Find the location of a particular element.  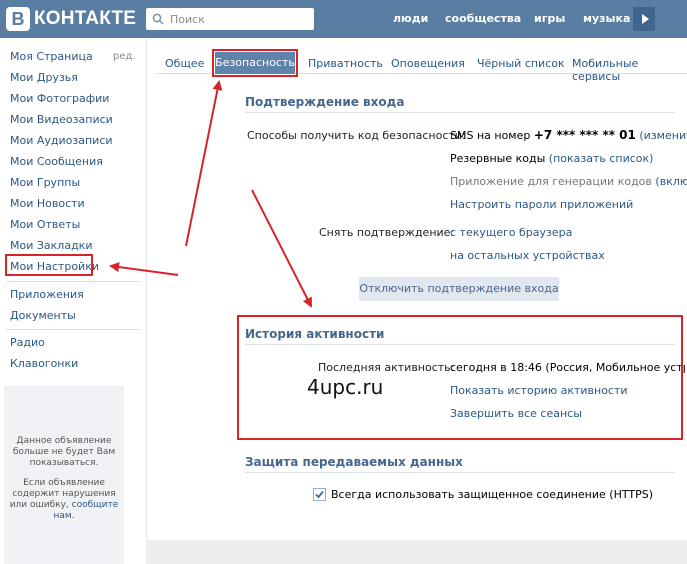

tab-general: Общее is located at coordinates (184, 63).